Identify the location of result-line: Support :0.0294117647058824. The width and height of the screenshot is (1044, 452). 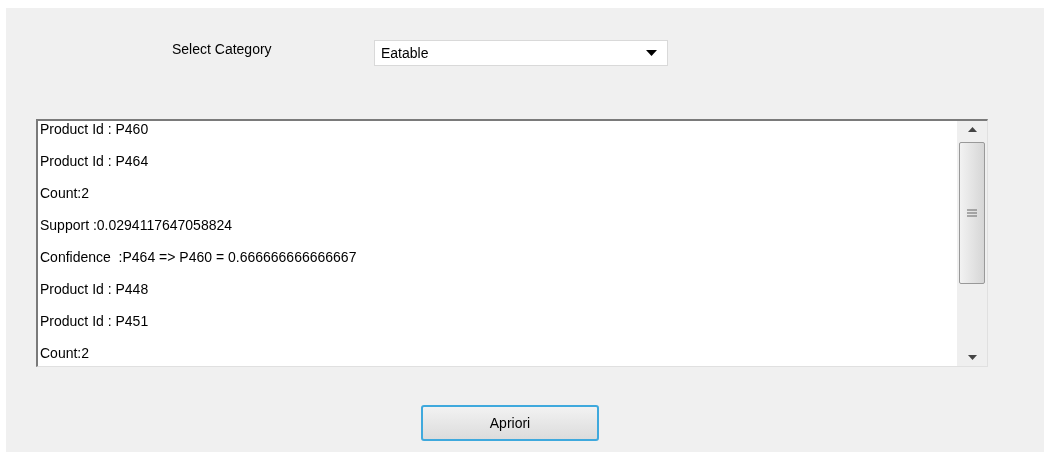
(137, 226).